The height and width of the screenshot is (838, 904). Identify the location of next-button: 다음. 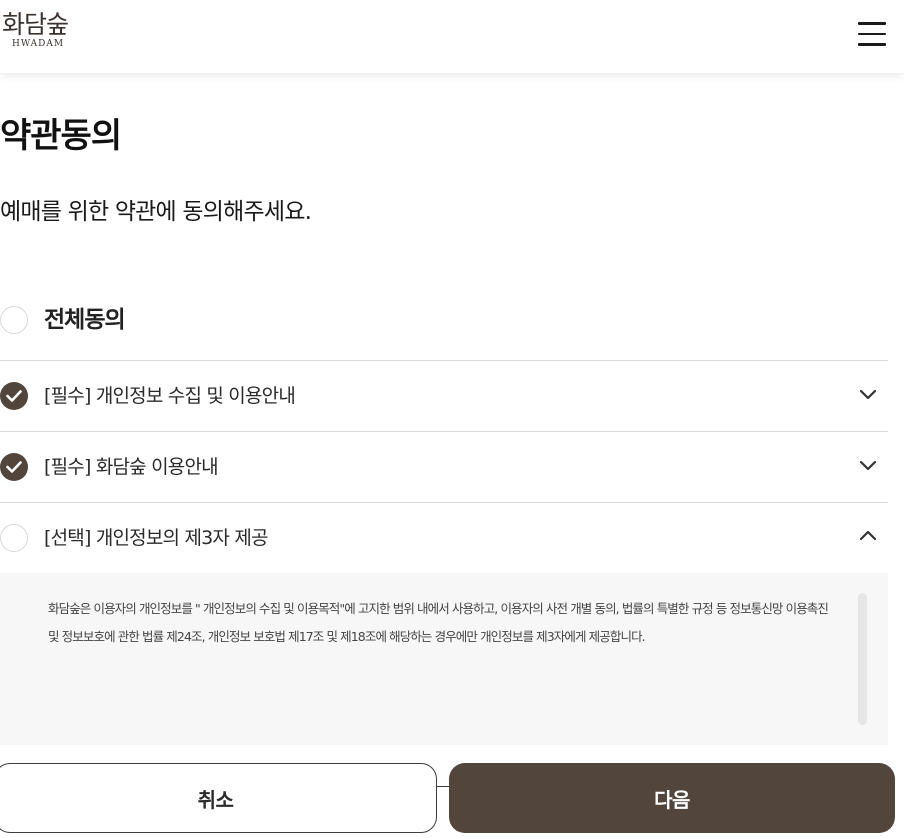
(672, 798).